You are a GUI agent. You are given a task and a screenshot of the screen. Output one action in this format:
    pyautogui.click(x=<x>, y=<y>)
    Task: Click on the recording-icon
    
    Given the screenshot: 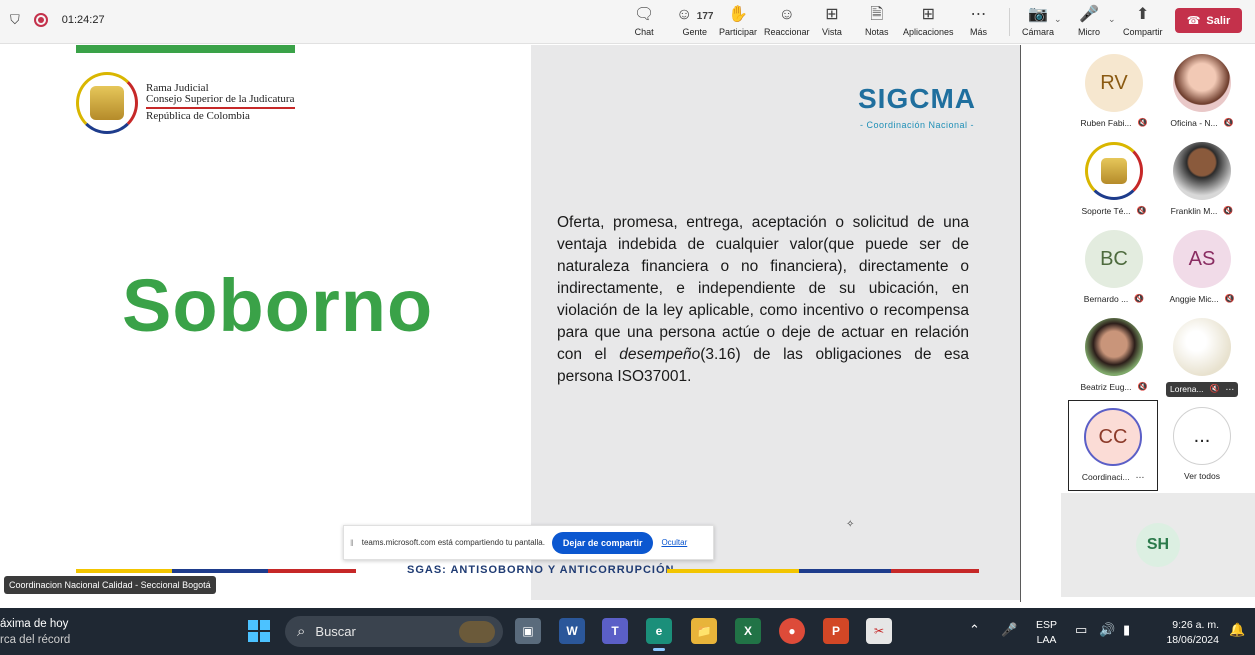 What is the action you would take?
    pyautogui.click(x=40, y=20)
    